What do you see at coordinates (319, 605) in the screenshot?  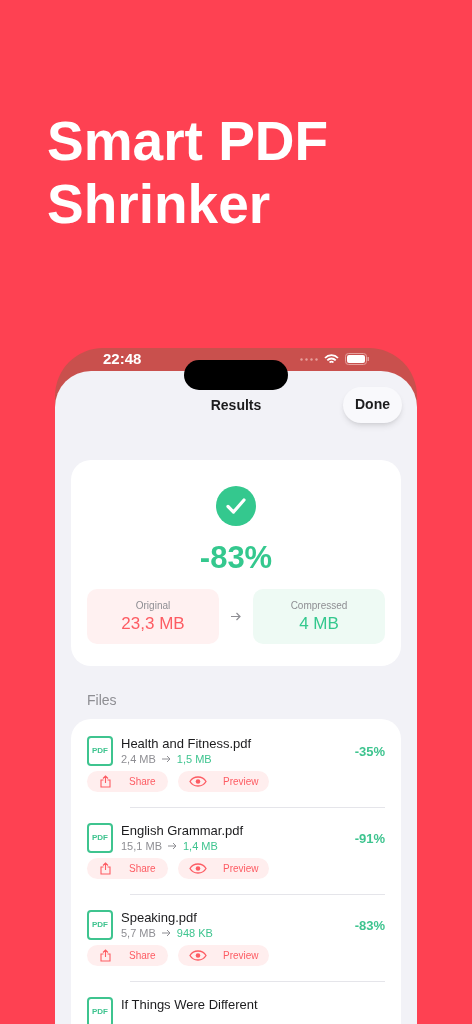 I see `compressed-label: Compressed` at bounding box center [319, 605].